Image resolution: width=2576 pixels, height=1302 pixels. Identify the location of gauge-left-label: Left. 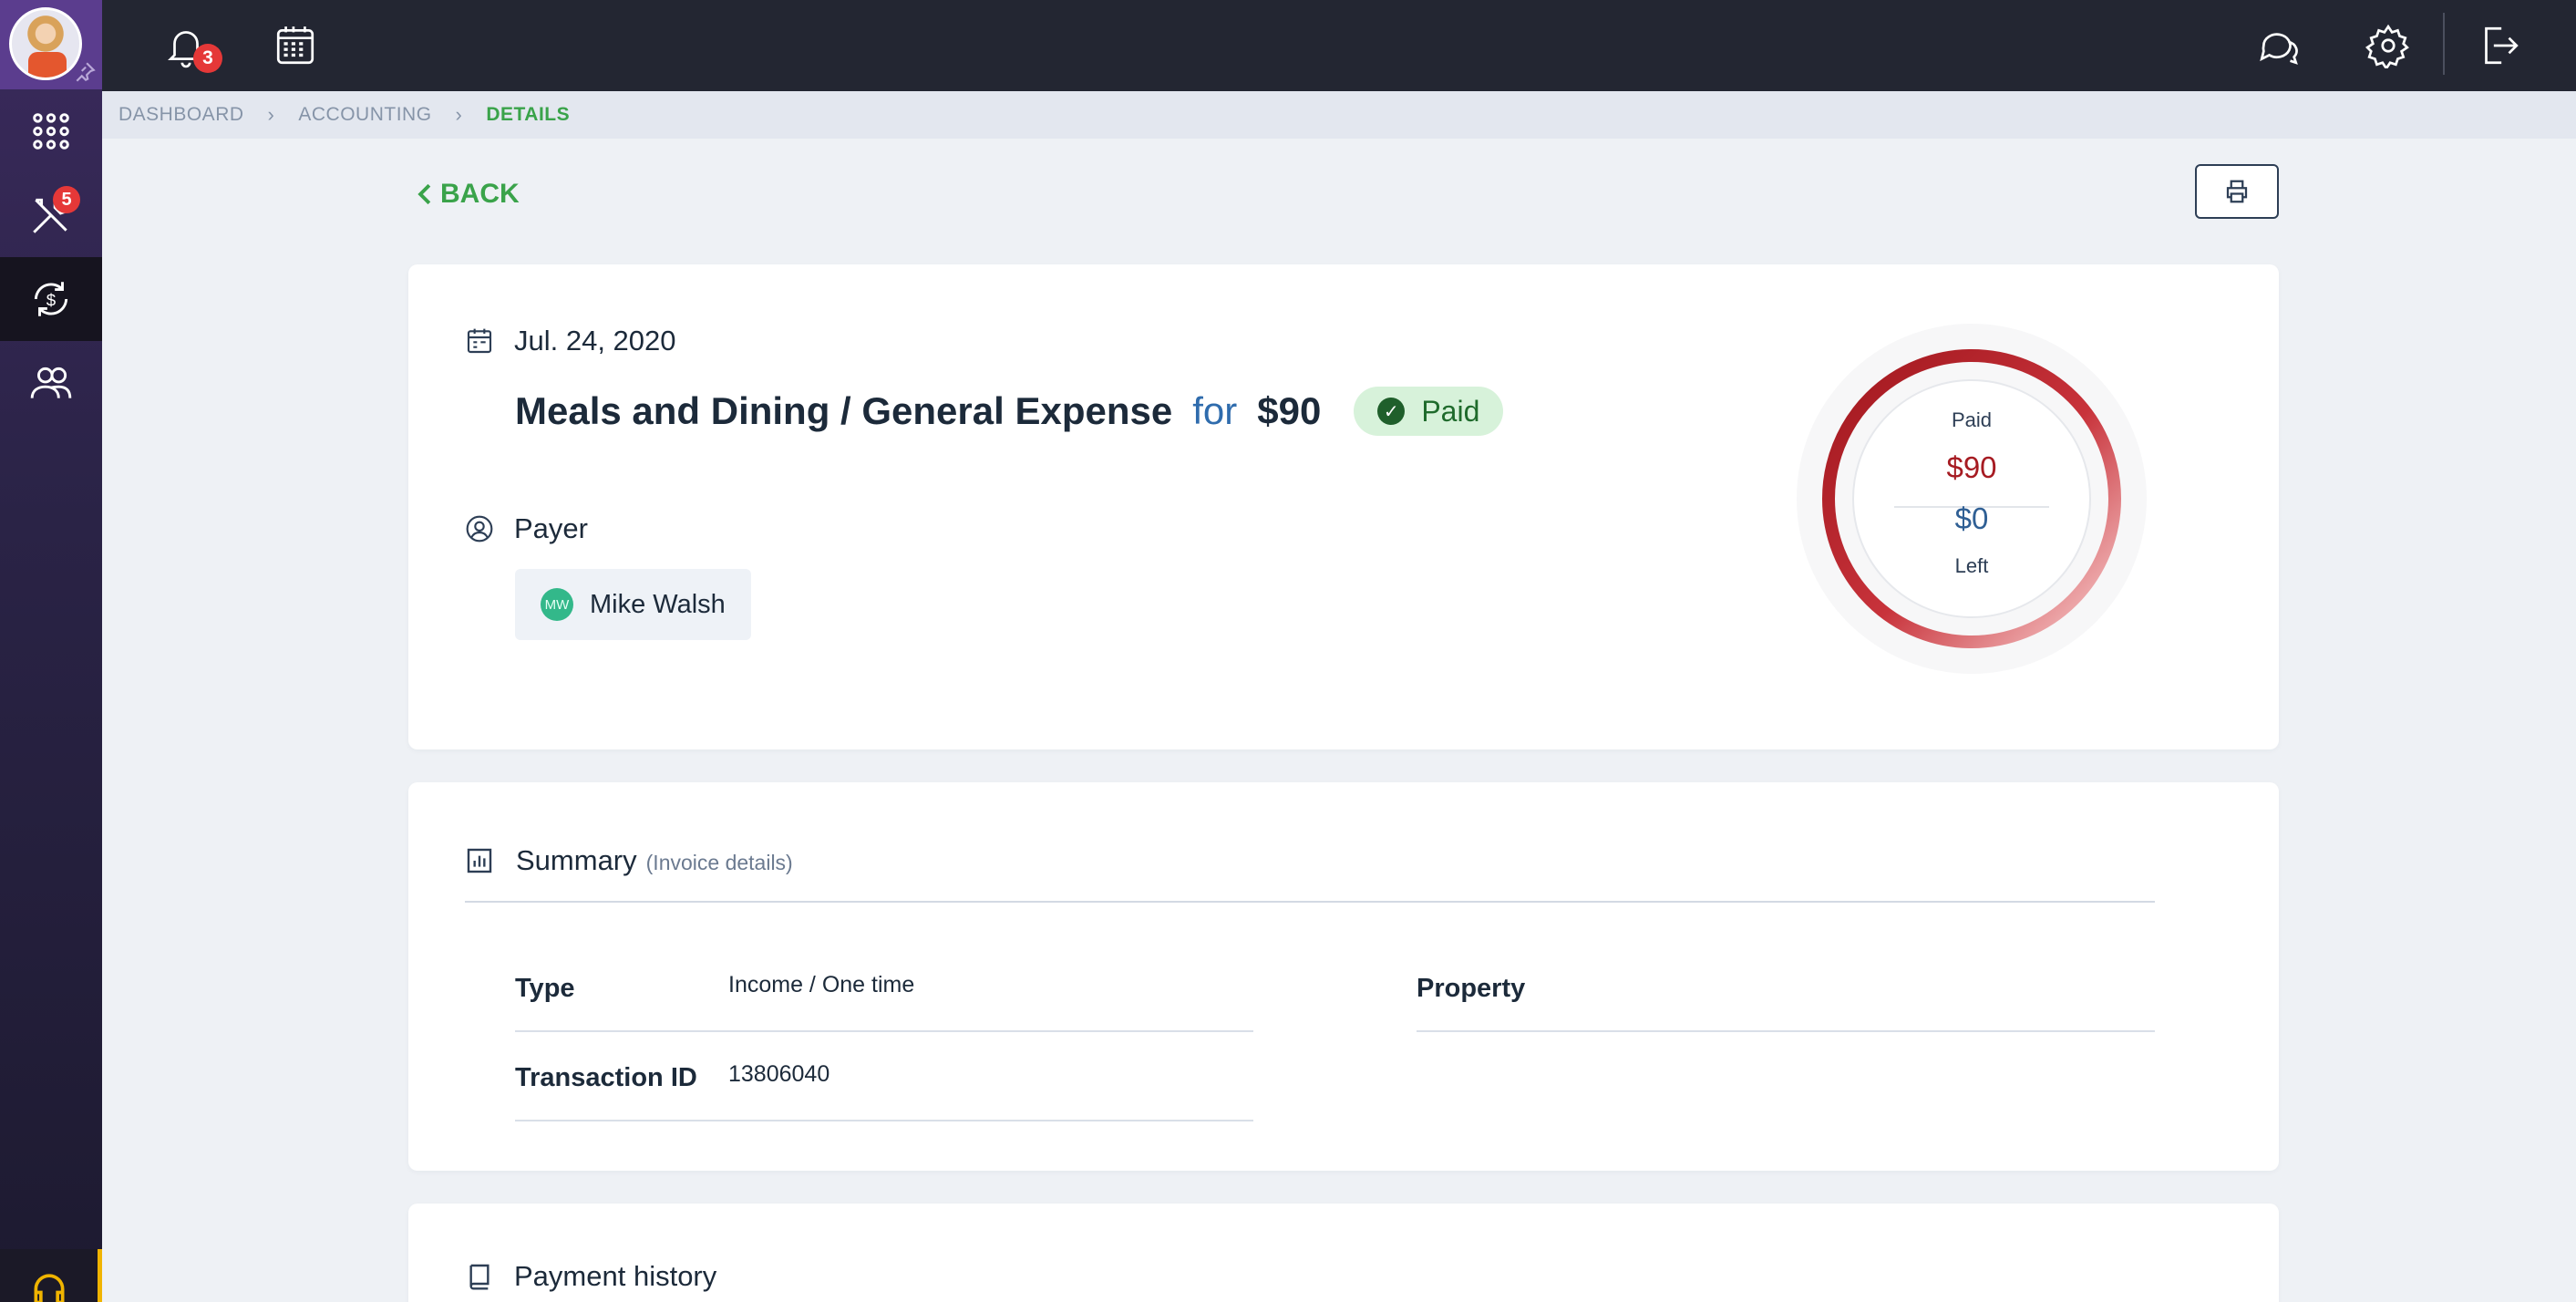
(1971, 565).